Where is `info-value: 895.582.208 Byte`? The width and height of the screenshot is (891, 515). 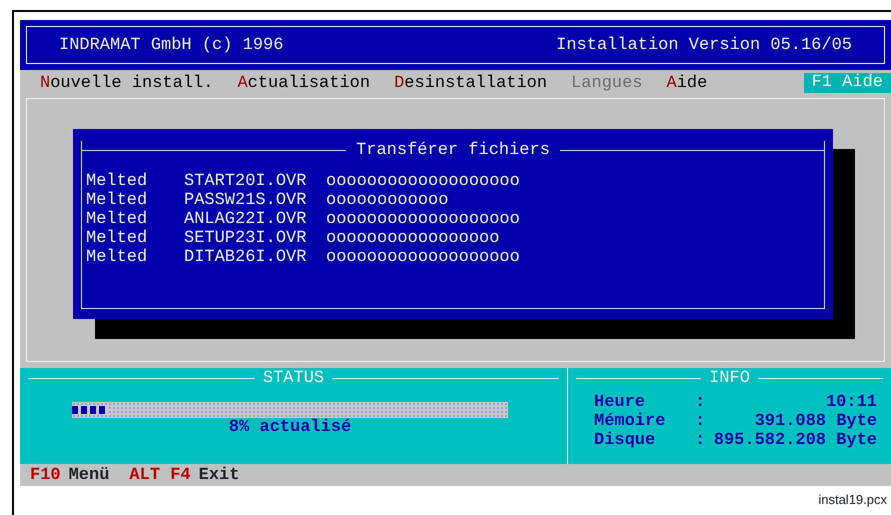
info-value: 895.582.208 Byte is located at coordinates (794, 440).